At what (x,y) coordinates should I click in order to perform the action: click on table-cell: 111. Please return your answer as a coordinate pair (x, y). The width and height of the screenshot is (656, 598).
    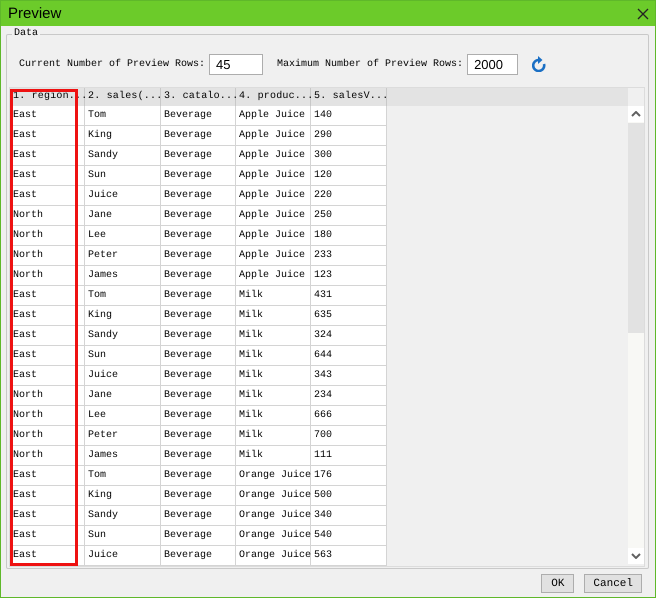
    Looking at the image, I should click on (349, 456).